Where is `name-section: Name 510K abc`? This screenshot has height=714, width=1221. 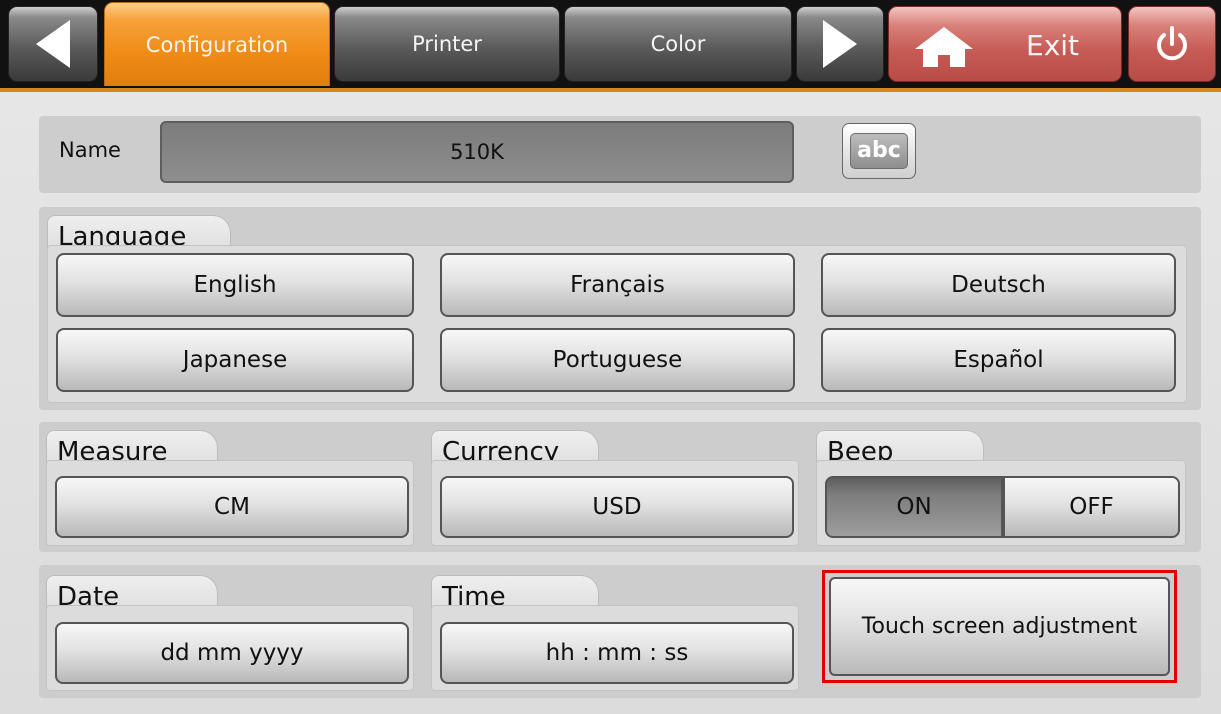
name-section: Name 510K abc is located at coordinates (620, 154).